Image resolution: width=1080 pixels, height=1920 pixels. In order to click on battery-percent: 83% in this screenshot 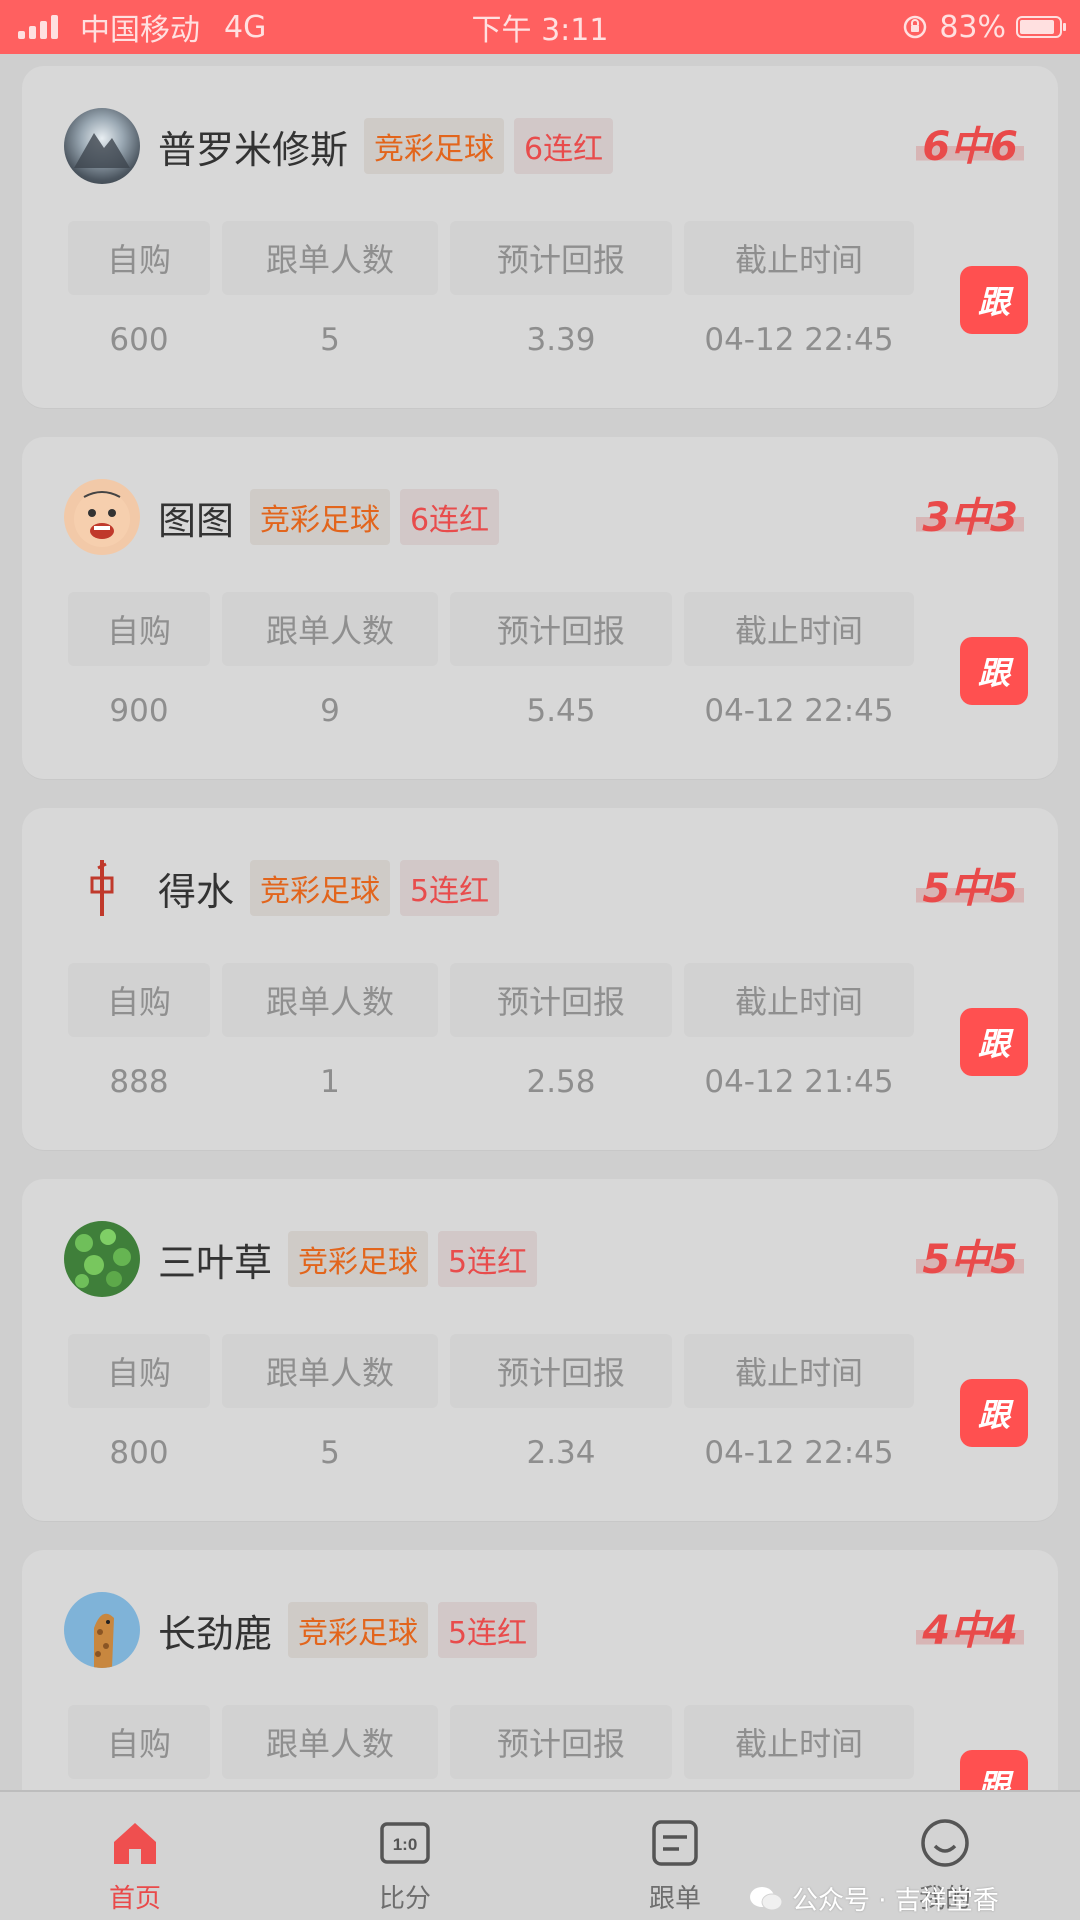, I will do `click(972, 27)`.